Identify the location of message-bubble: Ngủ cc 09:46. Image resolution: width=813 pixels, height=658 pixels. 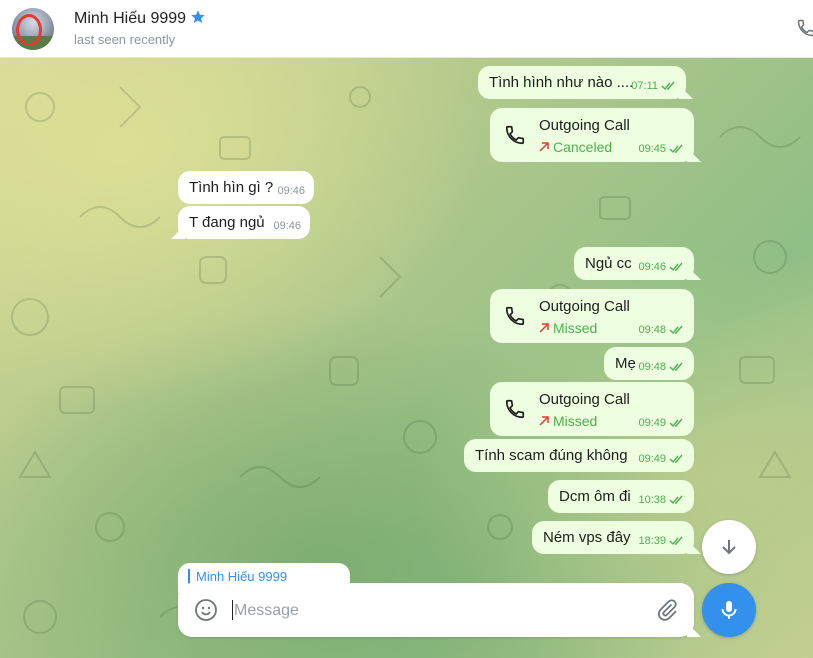
(634, 263).